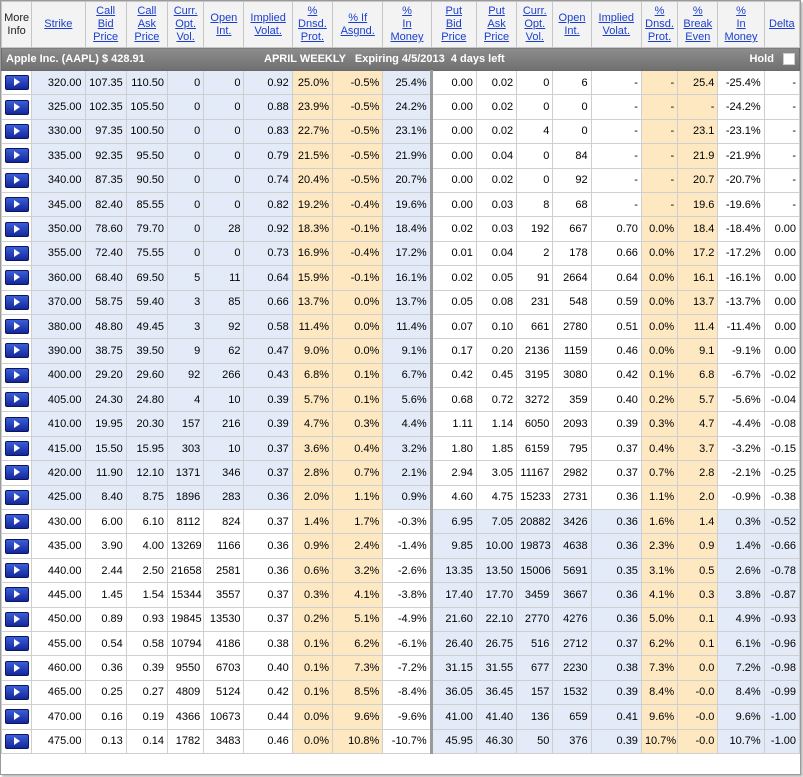  I want to click on symbol-label: Apple Inc. (AAPL) $ 428.91, so click(75, 58).